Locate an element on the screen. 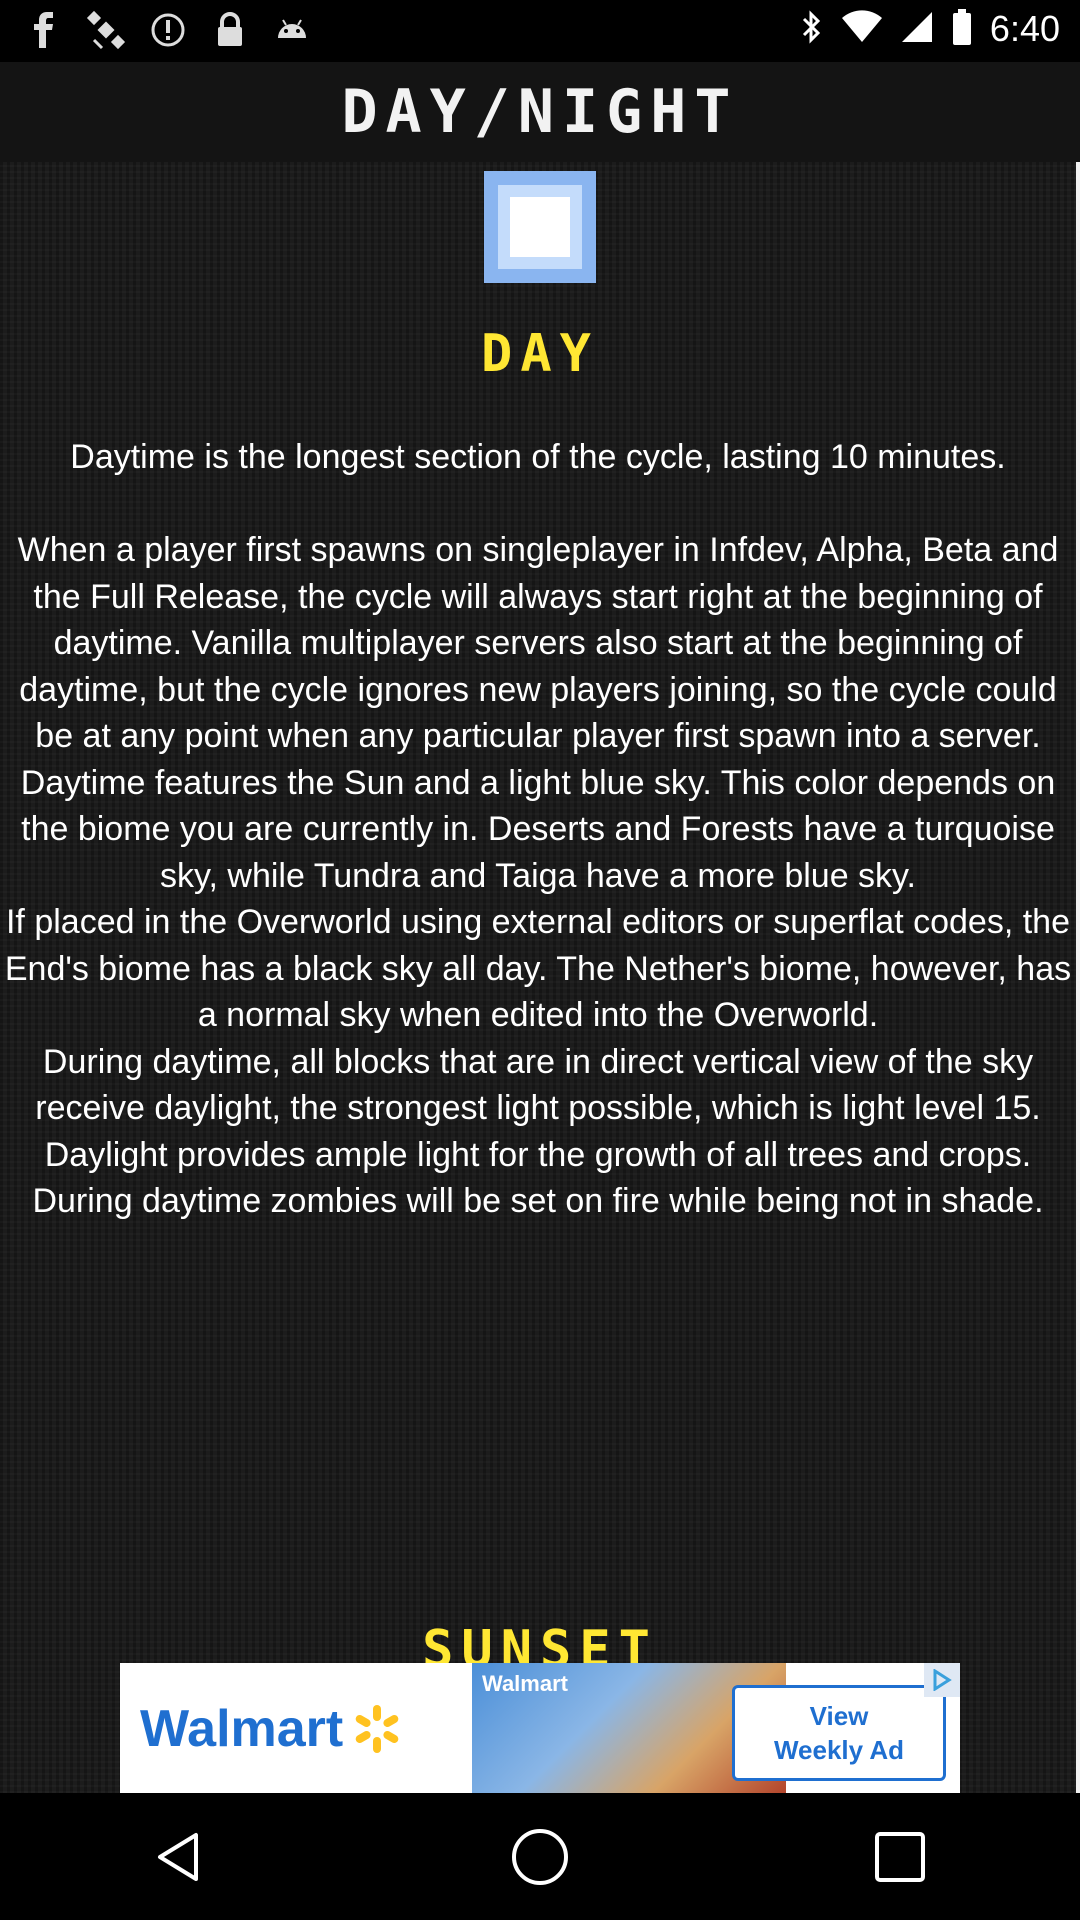  scrollbar is located at coordinates (1078, 977).